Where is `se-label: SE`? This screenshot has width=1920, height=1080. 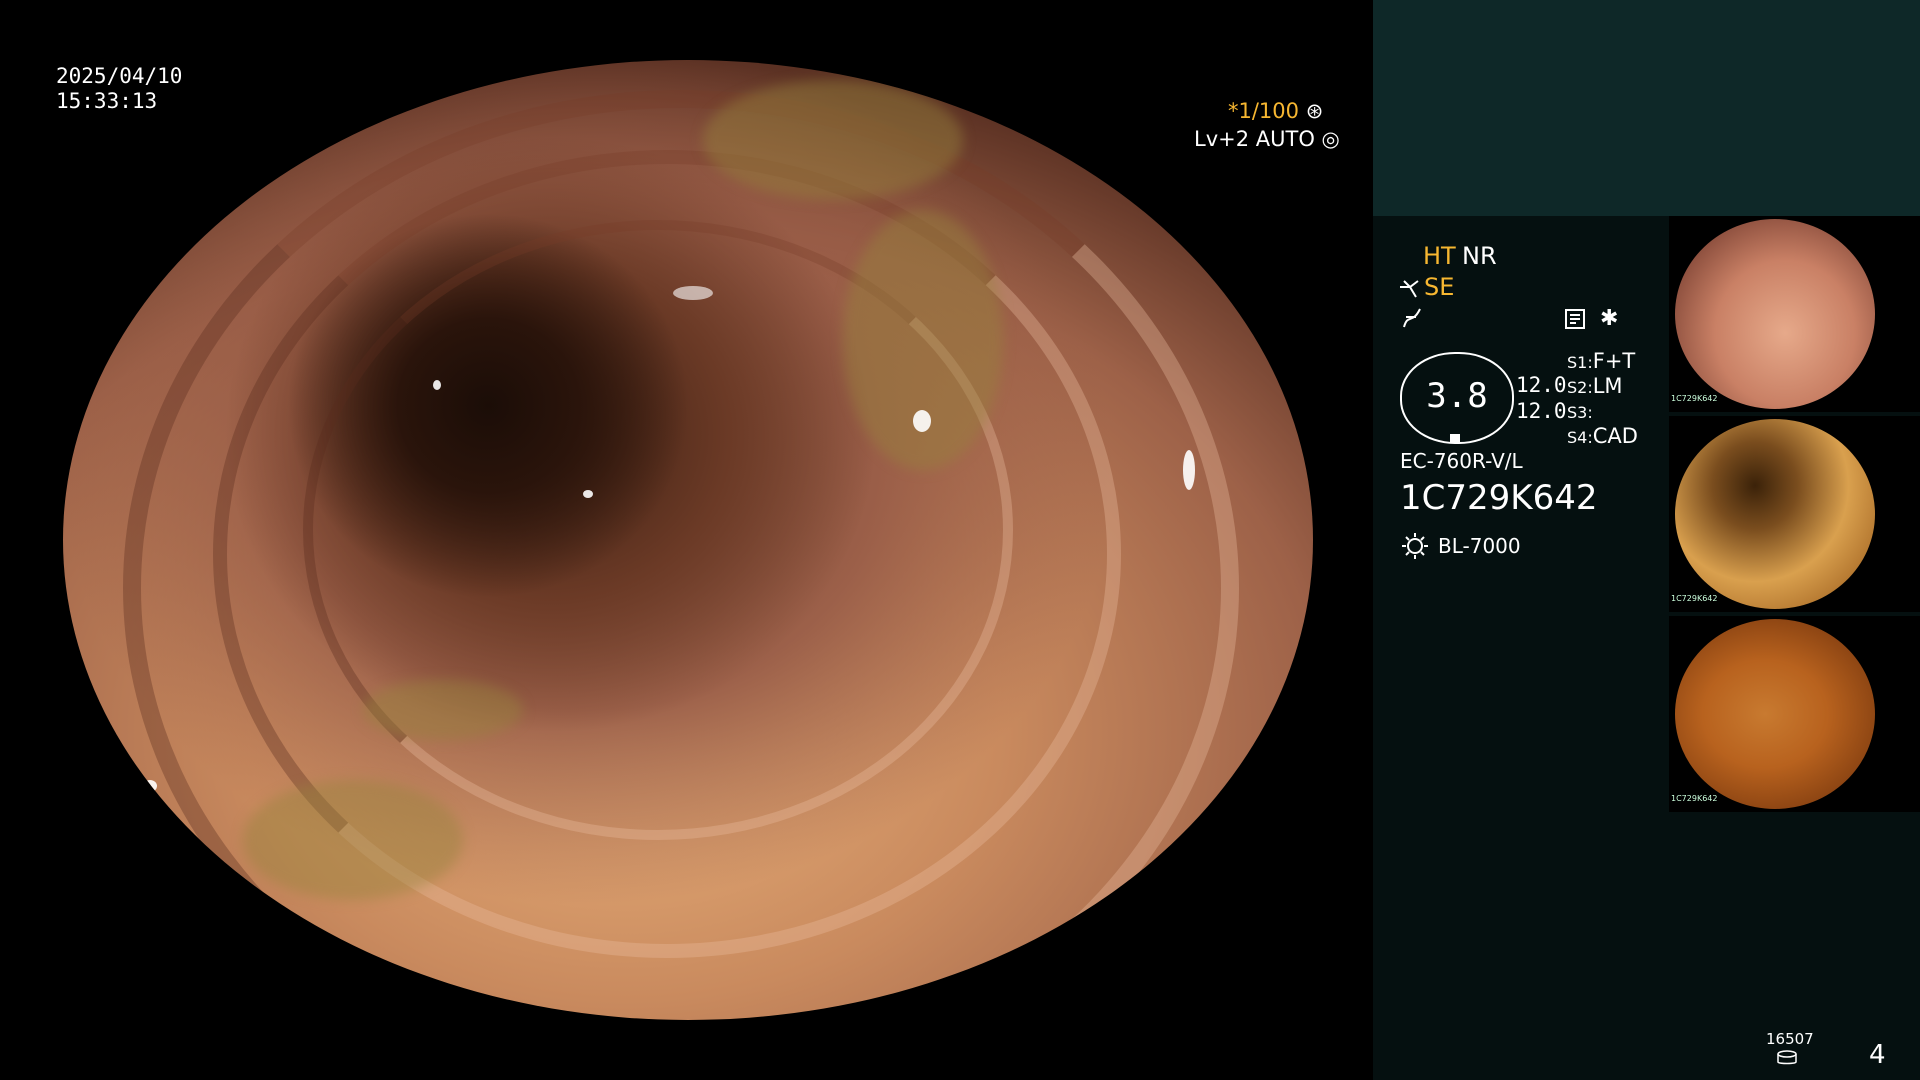 se-label: SE is located at coordinates (1439, 287).